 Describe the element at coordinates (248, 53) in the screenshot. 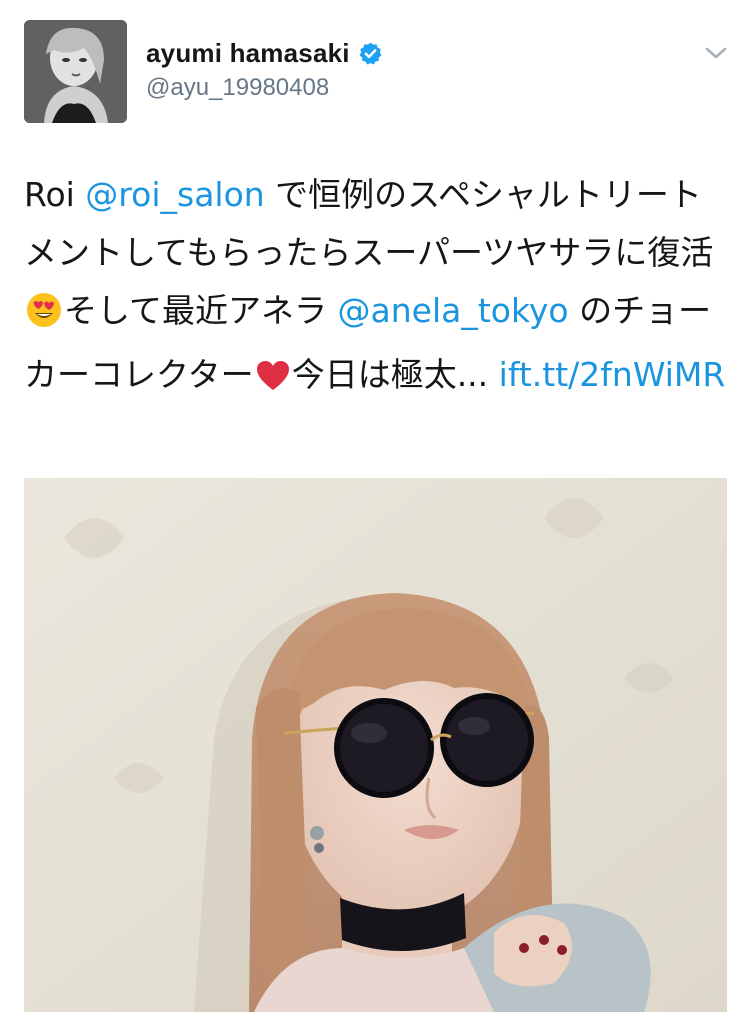

I see `author-display-name: ayumi hamasaki` at that location.